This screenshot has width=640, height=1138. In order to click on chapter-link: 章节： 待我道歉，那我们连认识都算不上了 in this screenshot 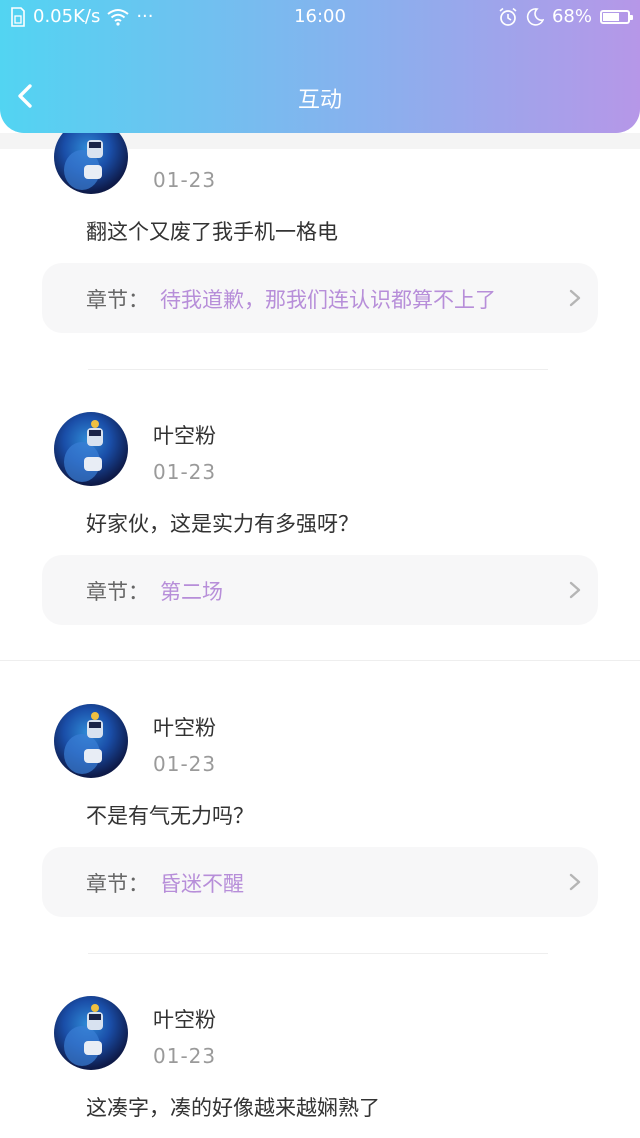, I will do `click(320, 298)`.